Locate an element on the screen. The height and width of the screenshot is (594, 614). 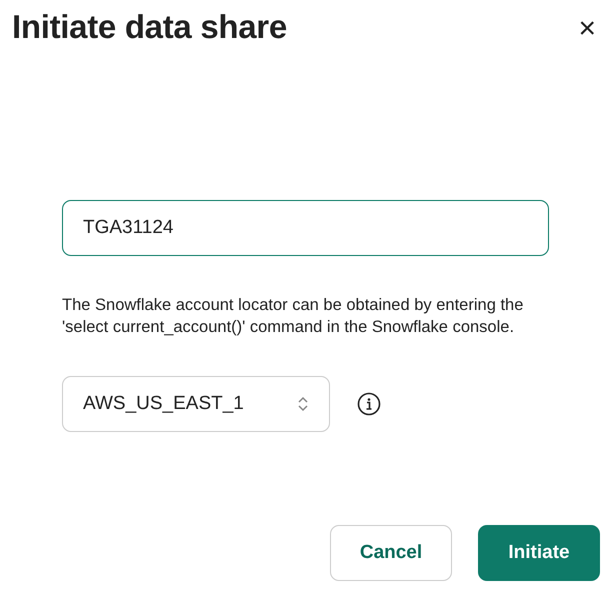
account-field: TGA31124 is located at coordinates (305, 228).